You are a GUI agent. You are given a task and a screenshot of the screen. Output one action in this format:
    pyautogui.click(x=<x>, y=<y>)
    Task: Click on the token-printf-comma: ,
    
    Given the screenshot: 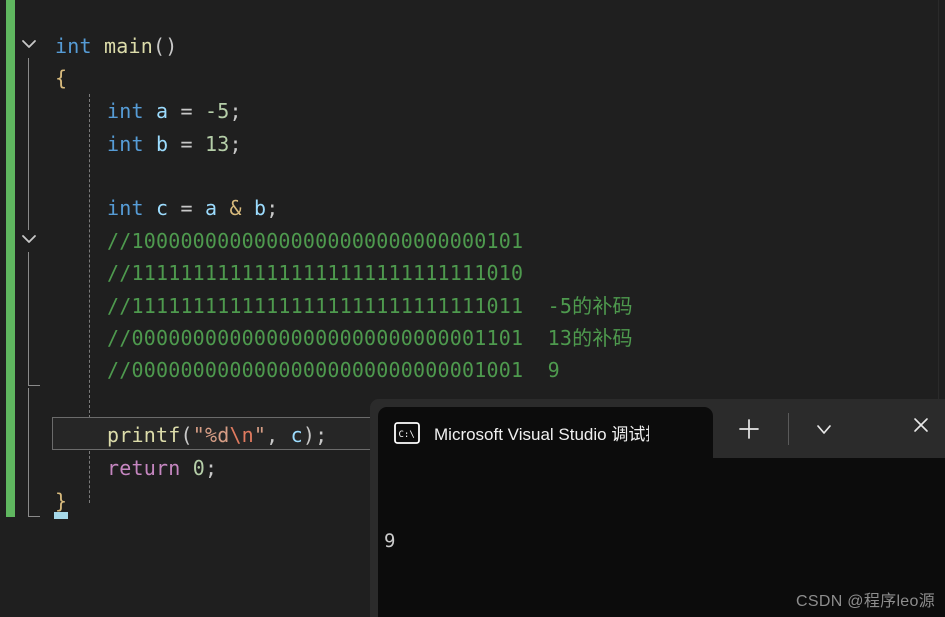 What is the action you would take?
    pyautogui.click(x=278, y=435)
    